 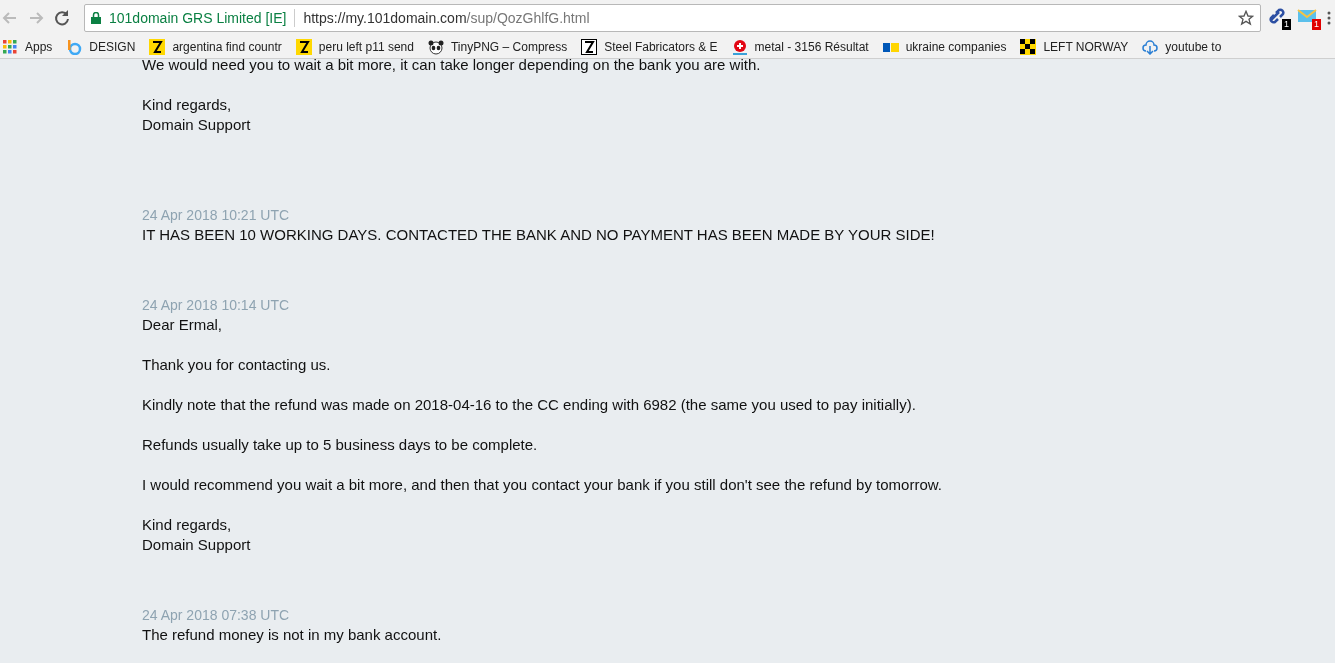 What do you see at coordinates (649, 46) in the screenshot?
I see `bookmark: Steel Fabricators & E` at bounding box center [649, 46].